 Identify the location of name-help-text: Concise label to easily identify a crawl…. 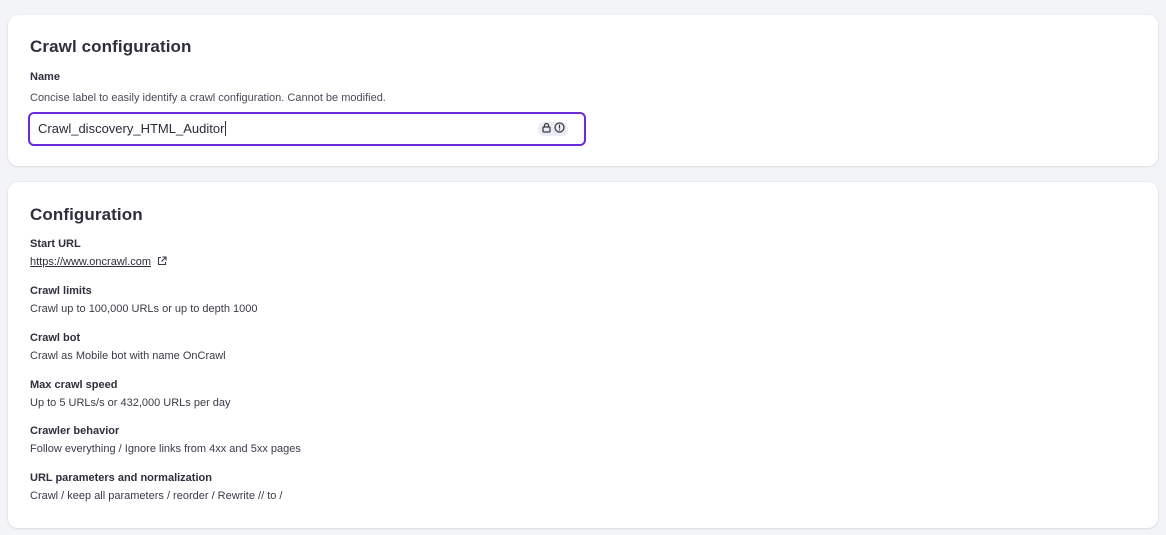
(208, 98).